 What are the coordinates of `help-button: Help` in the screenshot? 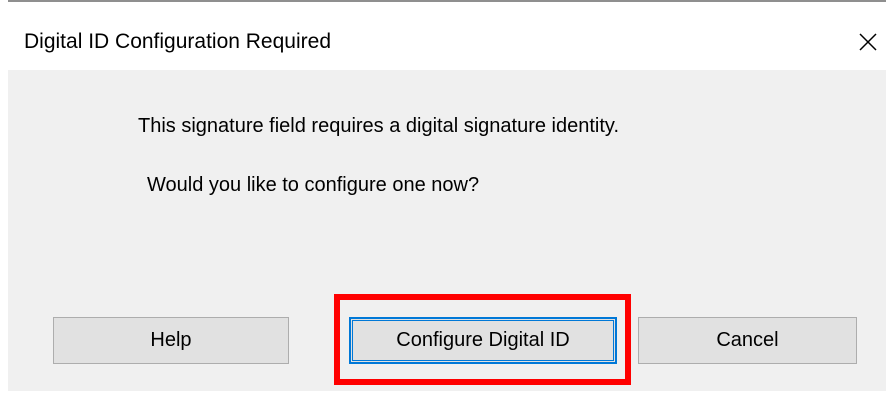 It's located at (171, 340).